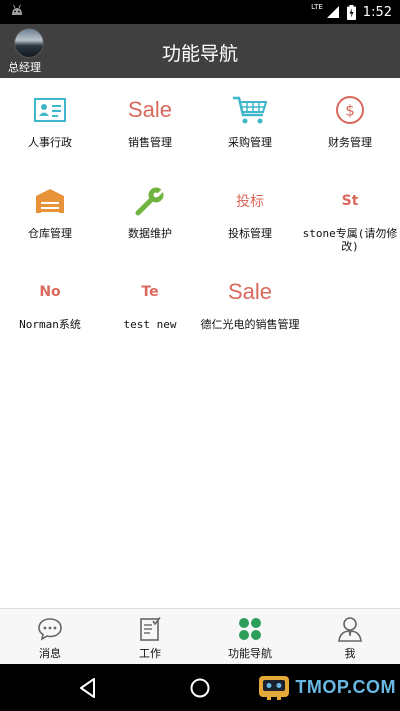  What do you see at coordinates (274, 688) in the screenshot?
I see `robot-logo-icon` at bounding box center [274, 688].